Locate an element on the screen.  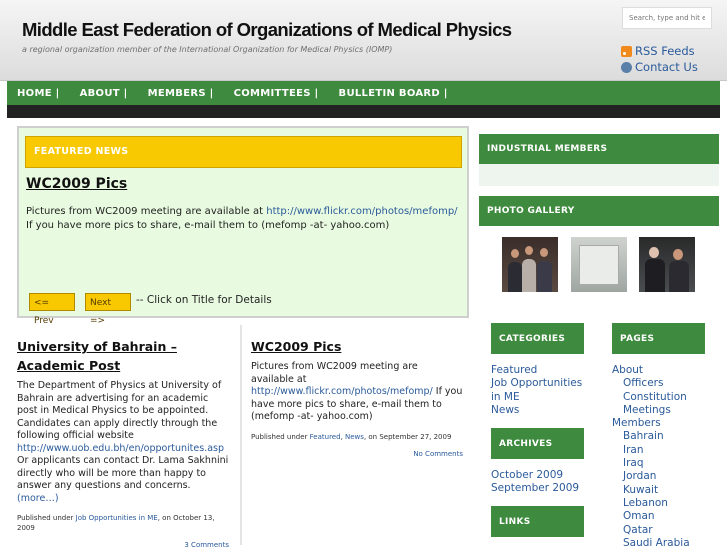
contact-us-link: Contact Us is located at coordinates (659, 67).